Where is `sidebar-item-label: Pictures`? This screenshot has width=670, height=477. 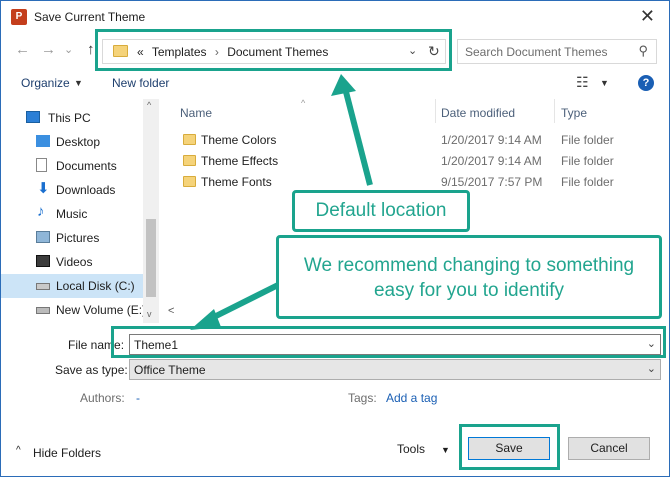 sidebar-item-label: Pictures is located at coordinates (78, 238).